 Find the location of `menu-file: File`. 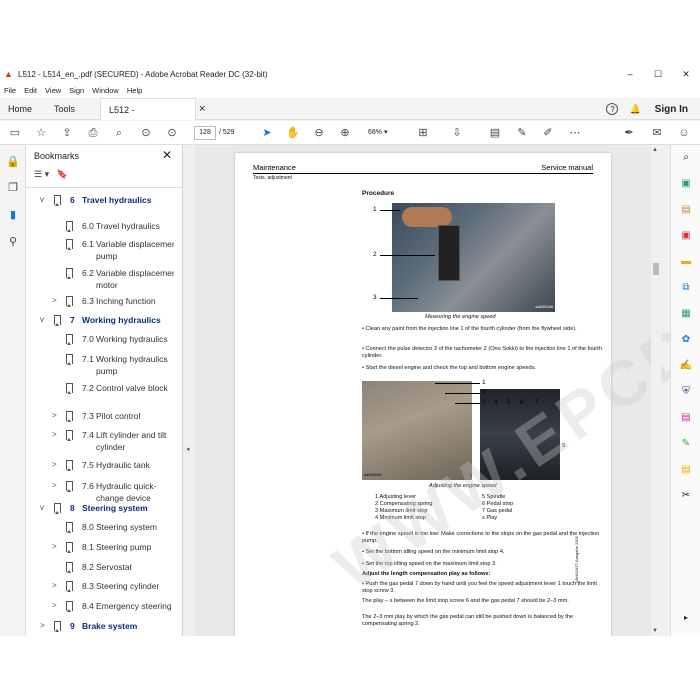

menu-file: File is located at coordinates (10, 91).